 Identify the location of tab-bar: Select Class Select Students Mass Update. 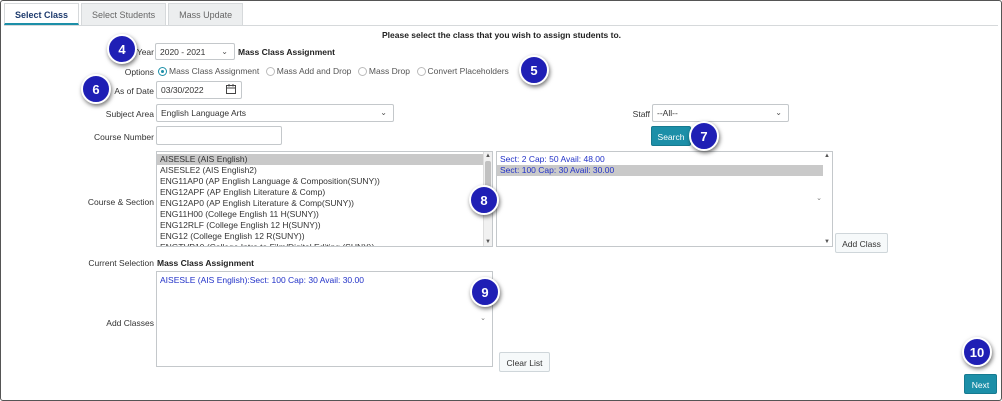
(124, 14).